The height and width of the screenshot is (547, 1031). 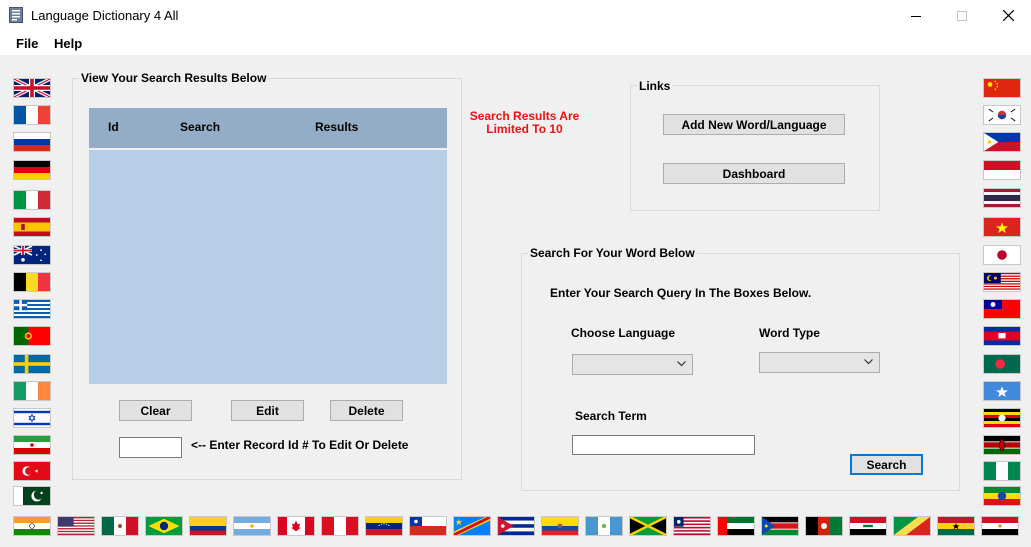 What do you see at coordinates (623, 333) in the screenshot?
I see `choose-language-label: Choose Language` at bounding box center [623, 333].